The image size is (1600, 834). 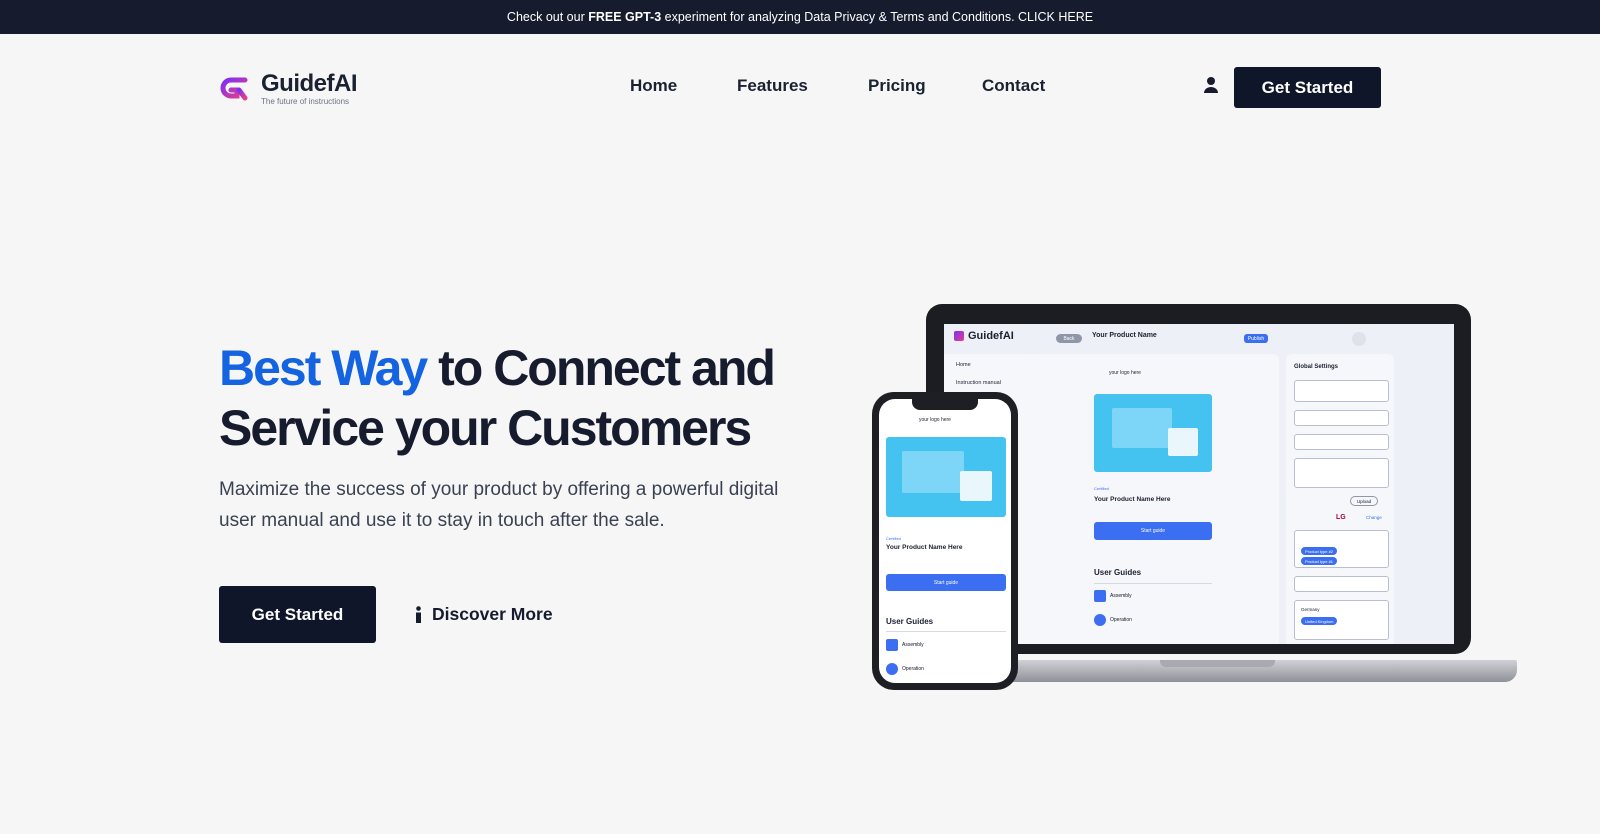 I want to click on app-start-guide-label: Start guide, so click(x=1153, y=531).